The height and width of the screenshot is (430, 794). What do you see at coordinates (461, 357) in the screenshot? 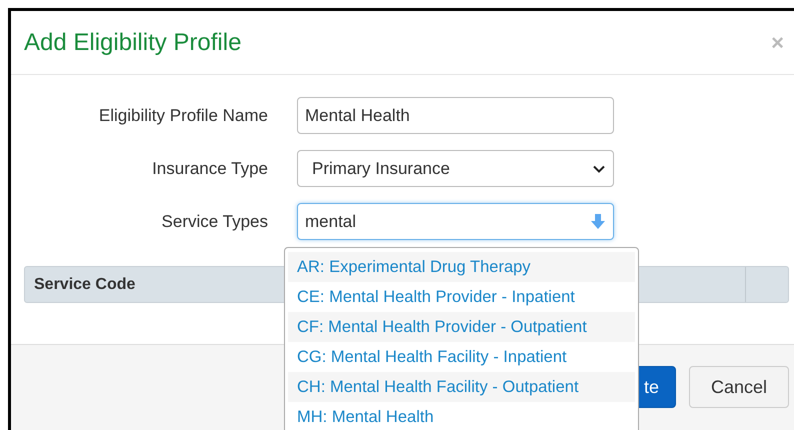
I see `dropdown-option: CG: Mental Health Facility - Inpatient` at bounding box center [461, 357].